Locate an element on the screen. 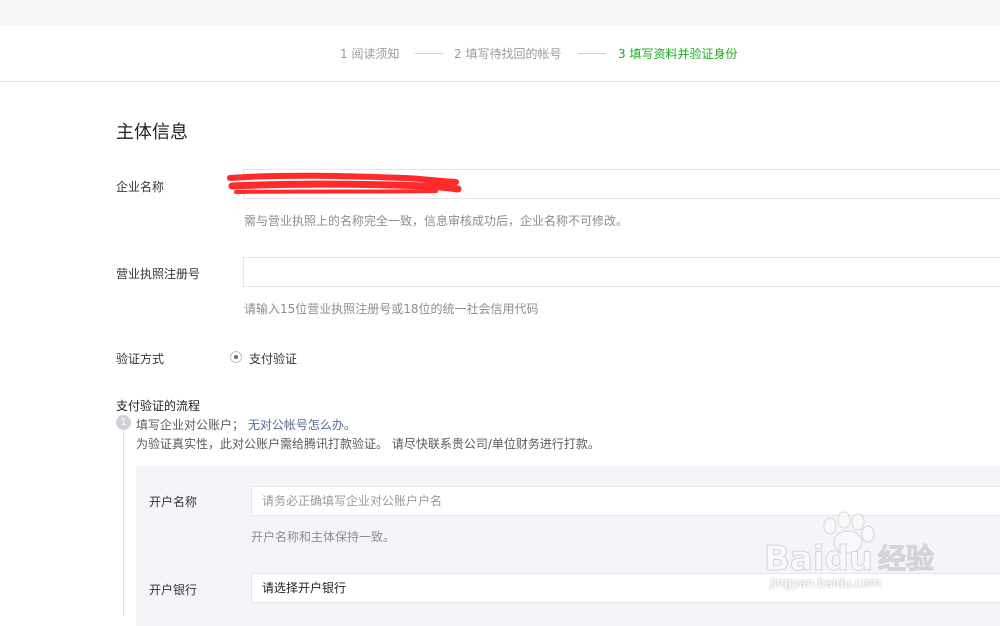 Image resolution: width=1000 pixels, height=626 pixels. account-name-hint: 开户名称和主体保持一致。 is located at coordinates (323, 537).